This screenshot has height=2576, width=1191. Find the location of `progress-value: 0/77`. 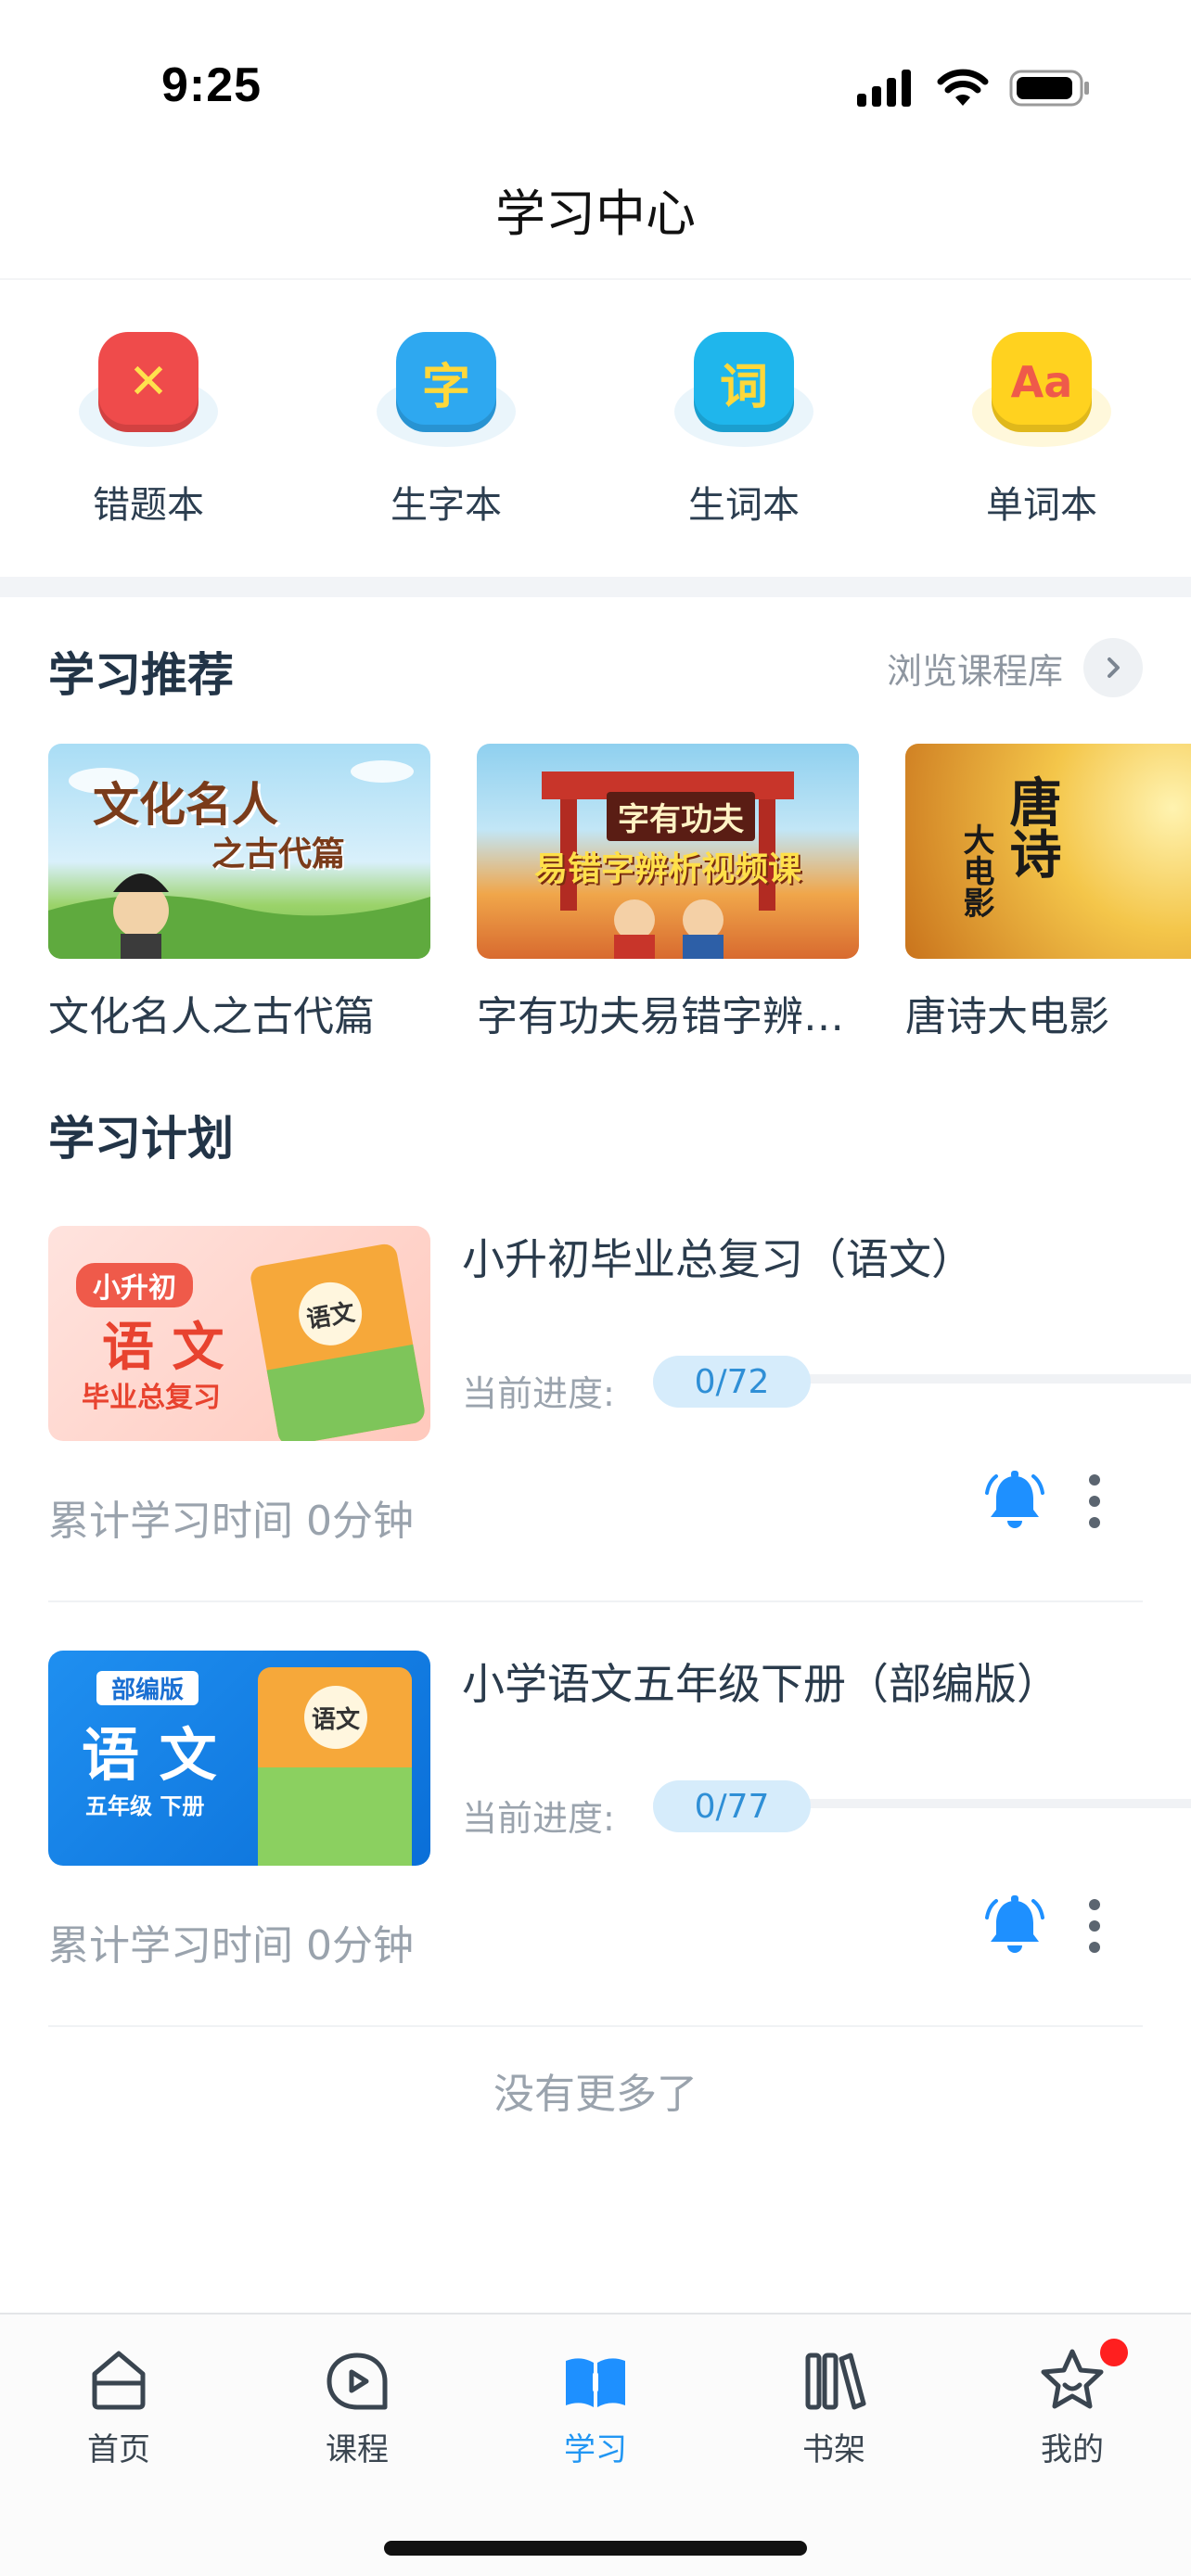

progress-value: 0/77 is located at coordinates (732, 1806).